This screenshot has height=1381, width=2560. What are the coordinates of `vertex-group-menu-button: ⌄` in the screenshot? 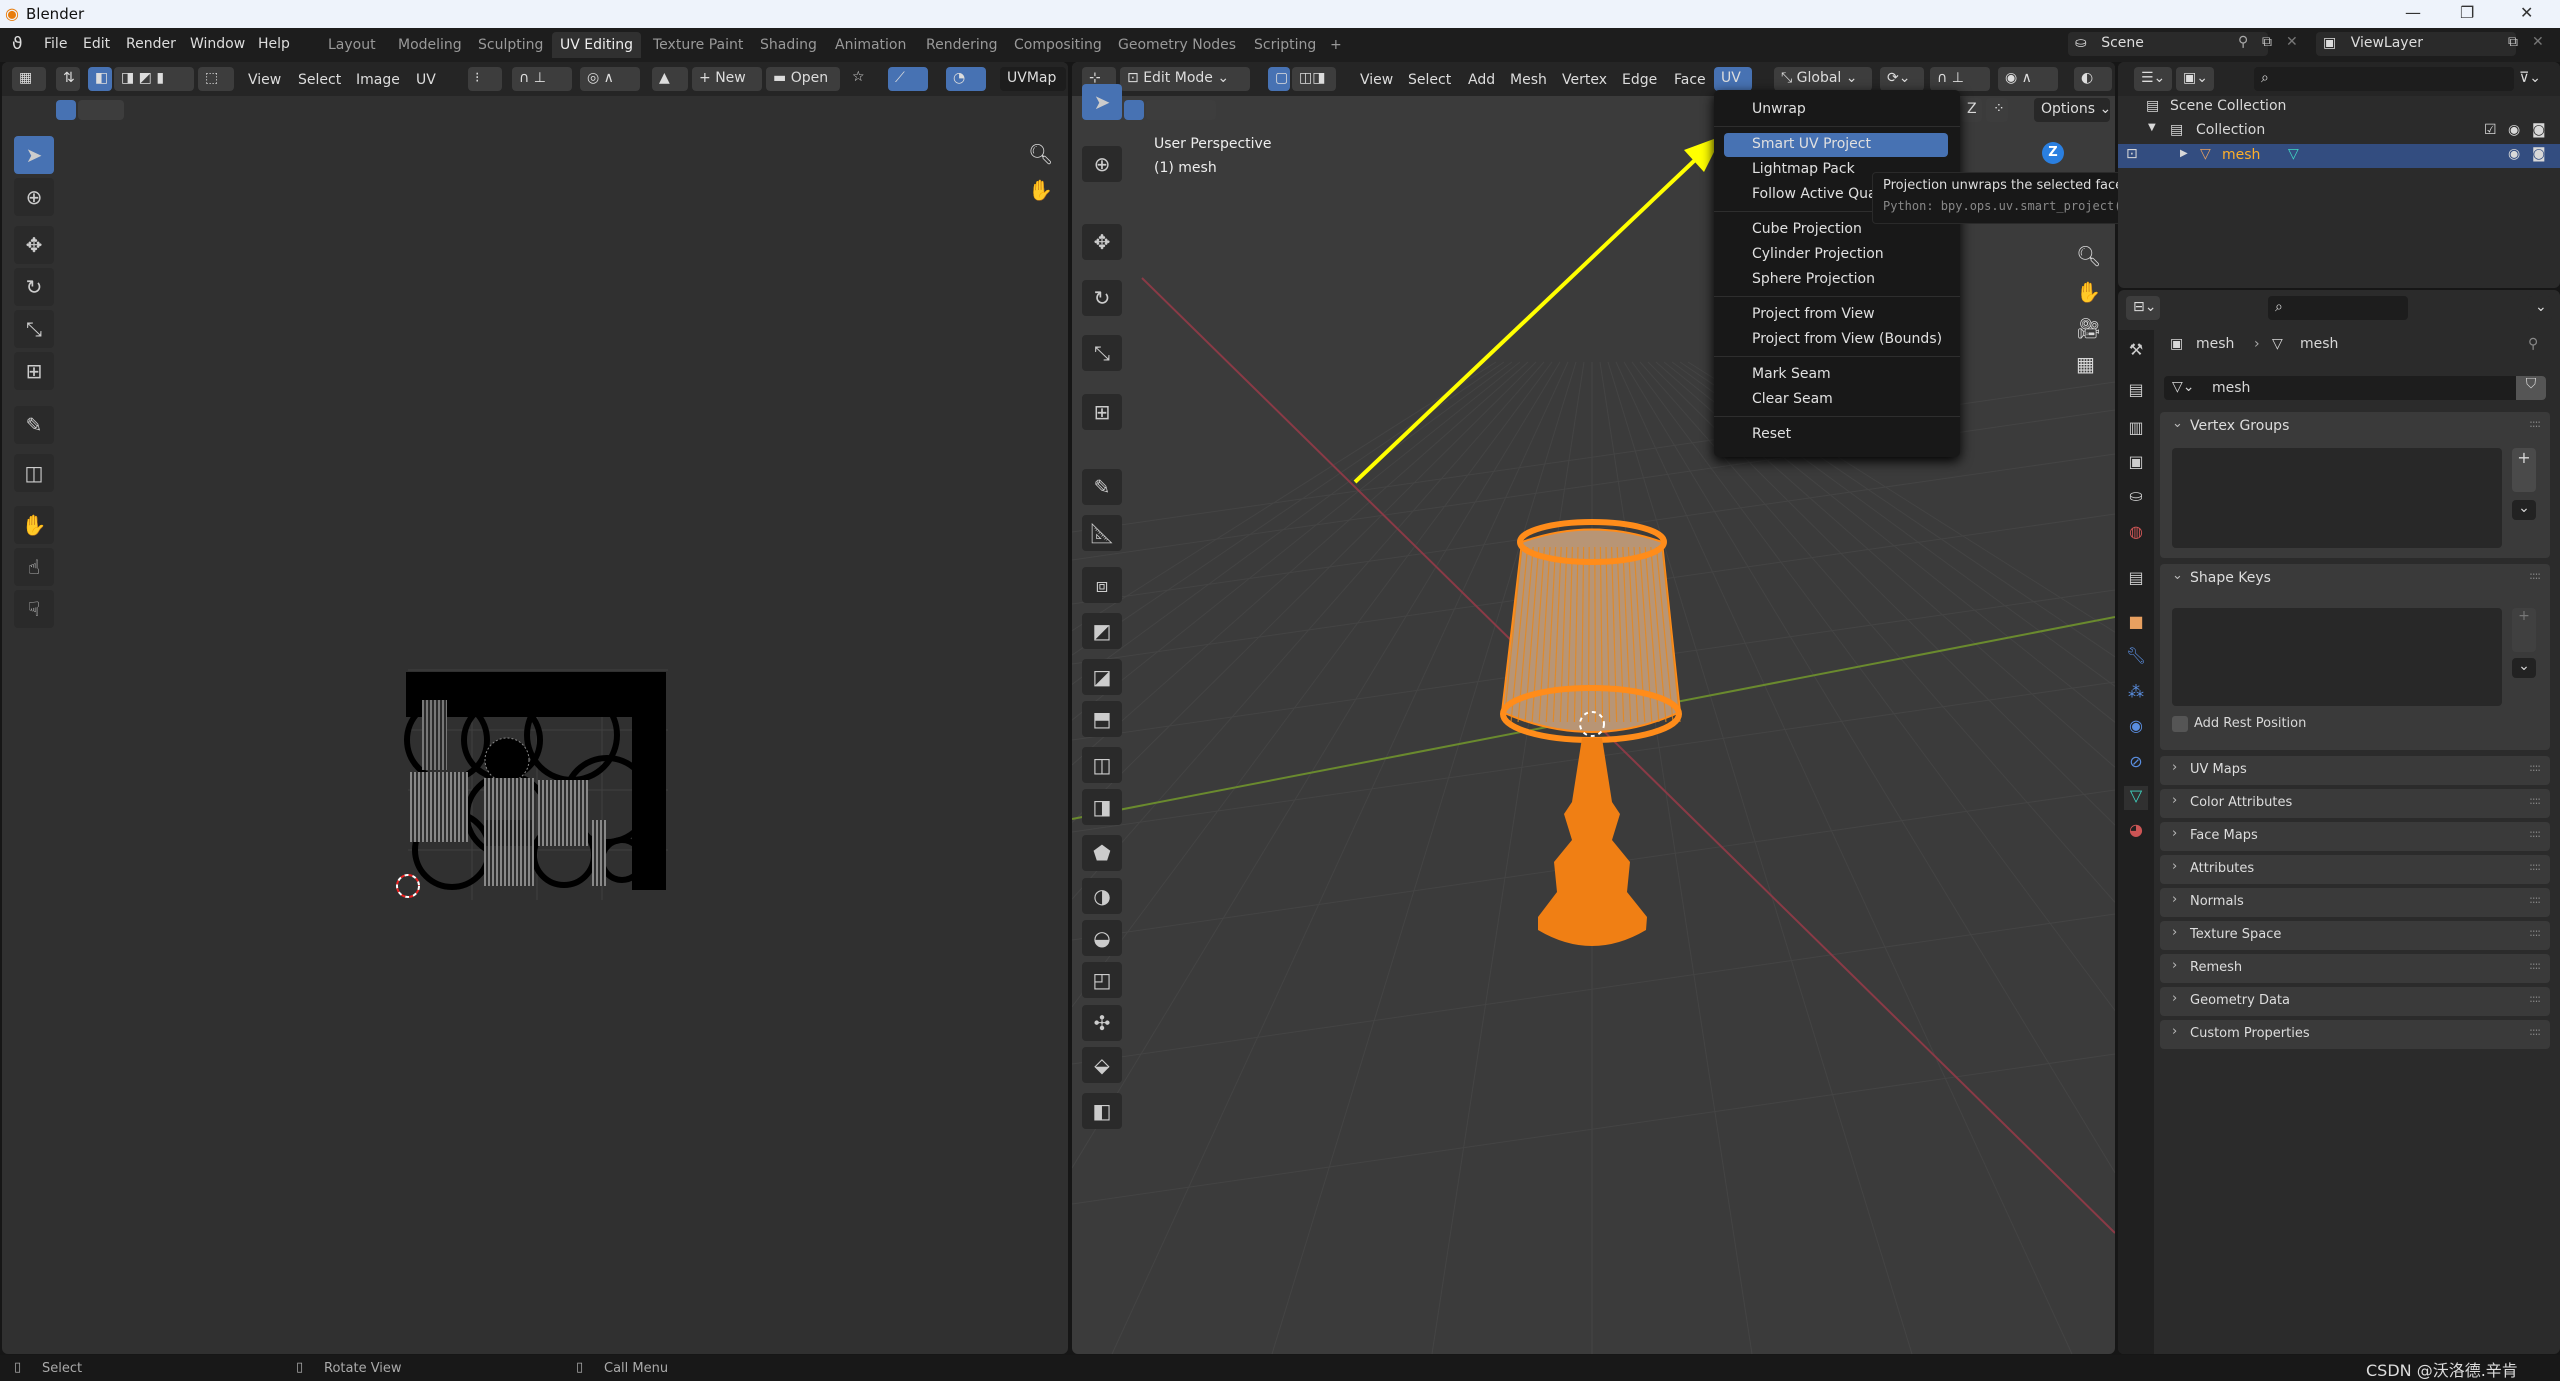 It's located at (2524, 510).